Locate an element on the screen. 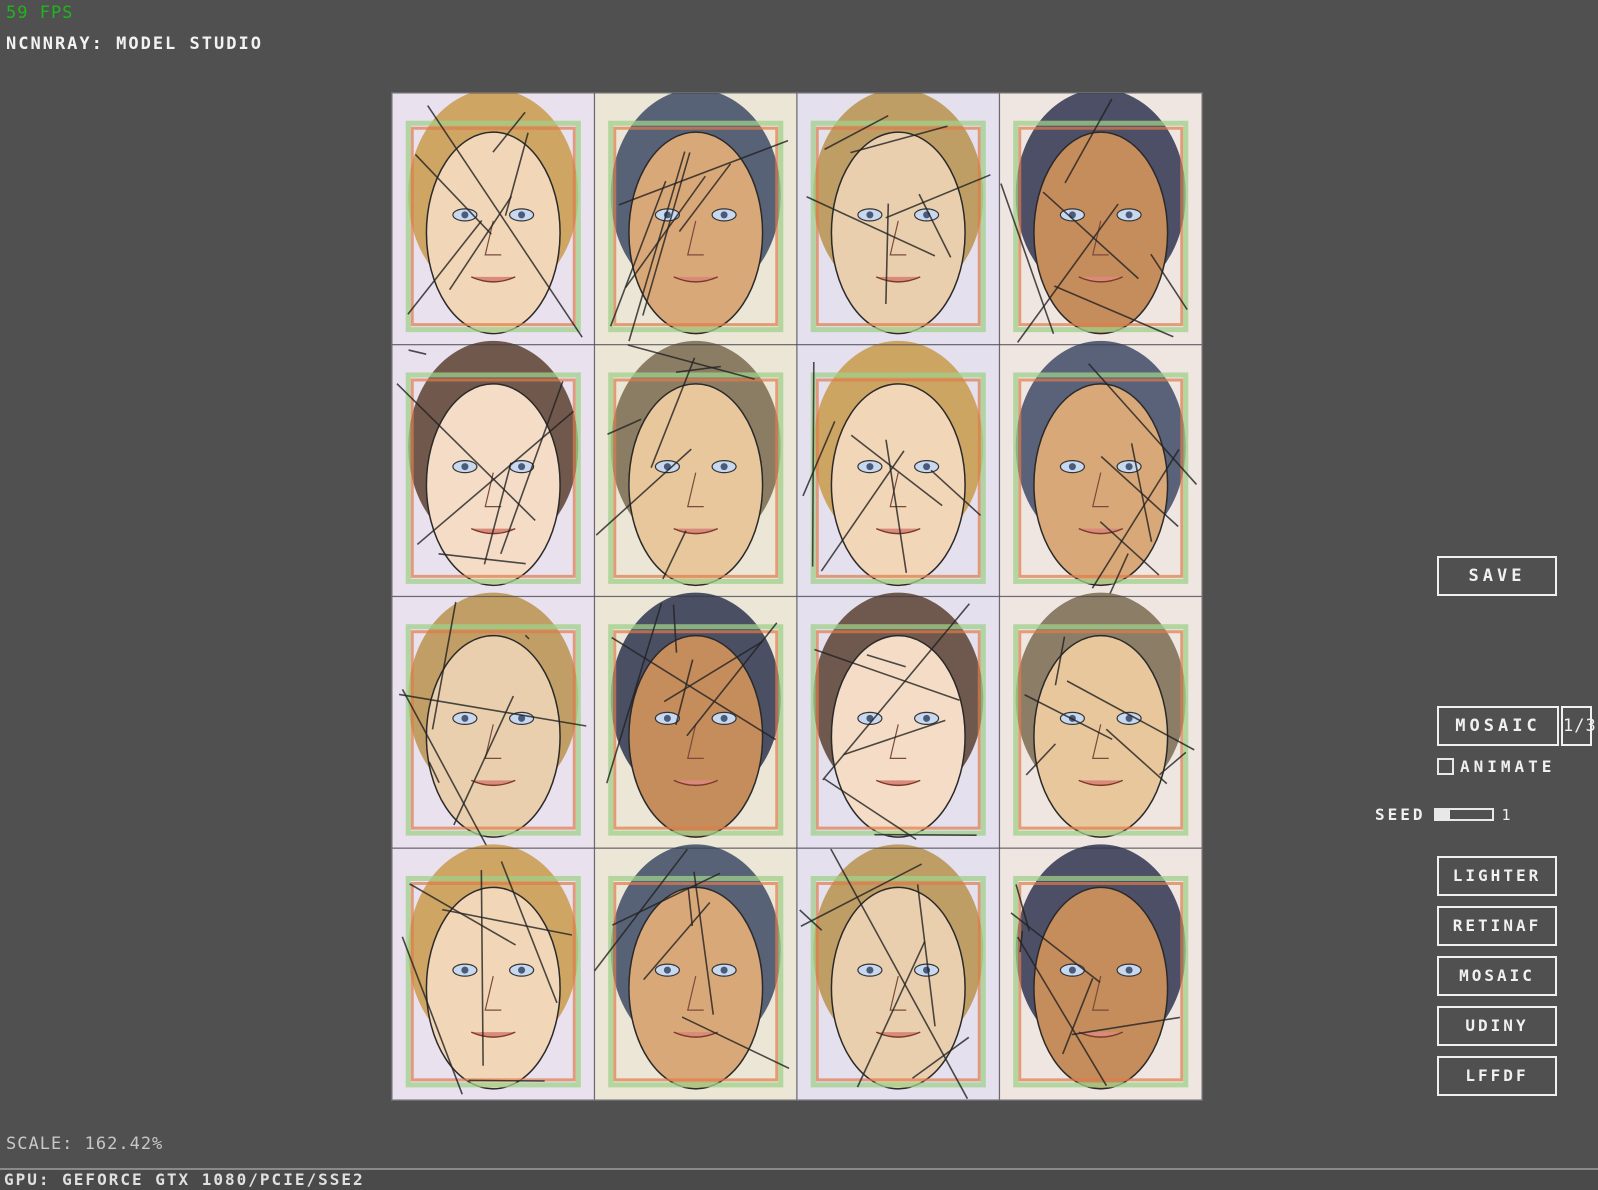 This screenshot has width=1598, height=1190. app-title: NCNNRAY: MODEL STUDIO is located at coordinates (134, 44).